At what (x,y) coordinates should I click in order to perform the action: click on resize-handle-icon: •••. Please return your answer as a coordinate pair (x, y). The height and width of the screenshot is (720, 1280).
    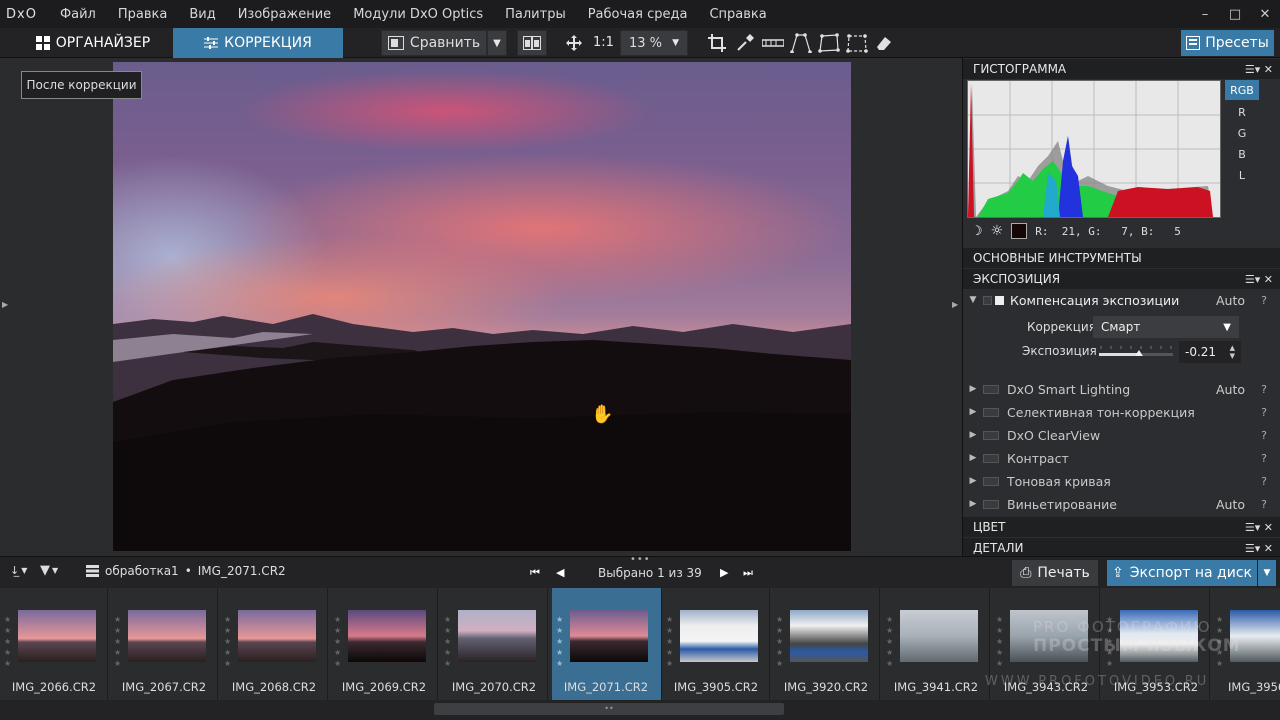
    Looking at the image, I should click on (640, 559).